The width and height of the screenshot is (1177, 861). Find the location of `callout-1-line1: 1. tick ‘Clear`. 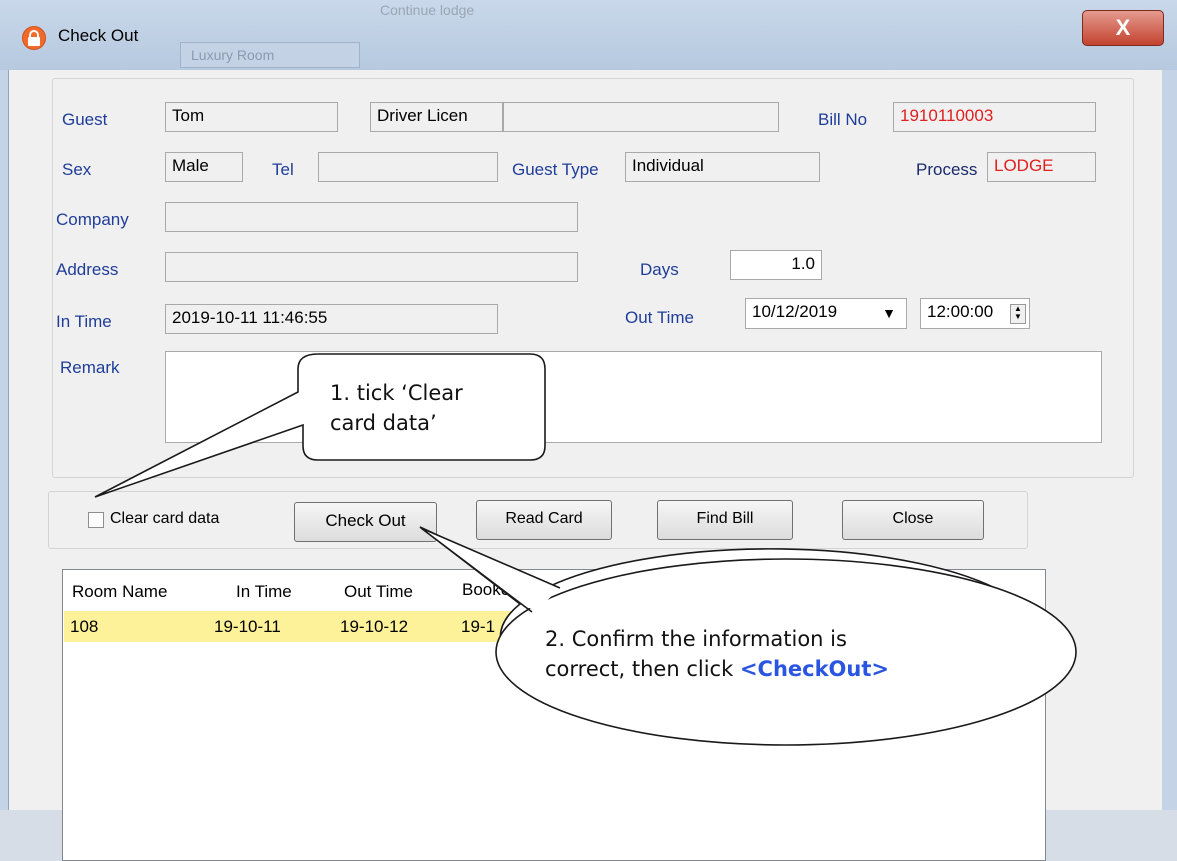

callout-1-line1: 1. tick ‘Clear is located at coordinates (396, 393).